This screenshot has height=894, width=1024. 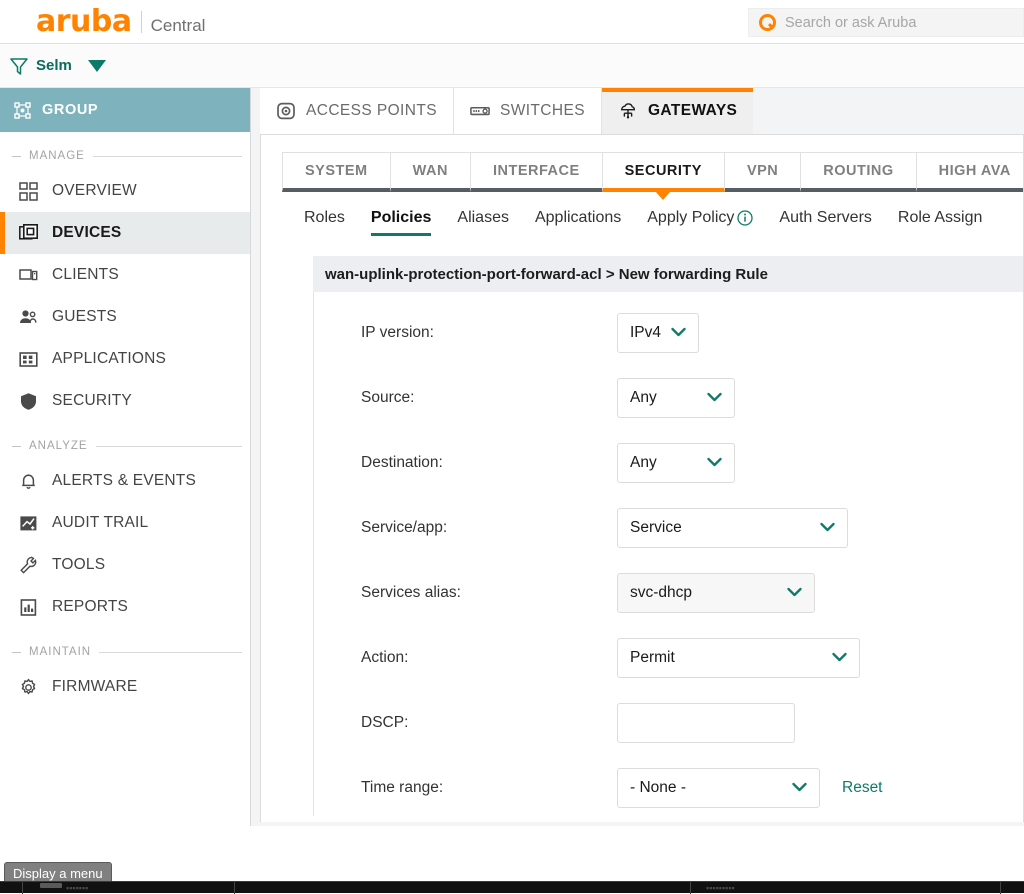 I want to click on tab-label: HIGH AVA, so click(x=974, y=170).